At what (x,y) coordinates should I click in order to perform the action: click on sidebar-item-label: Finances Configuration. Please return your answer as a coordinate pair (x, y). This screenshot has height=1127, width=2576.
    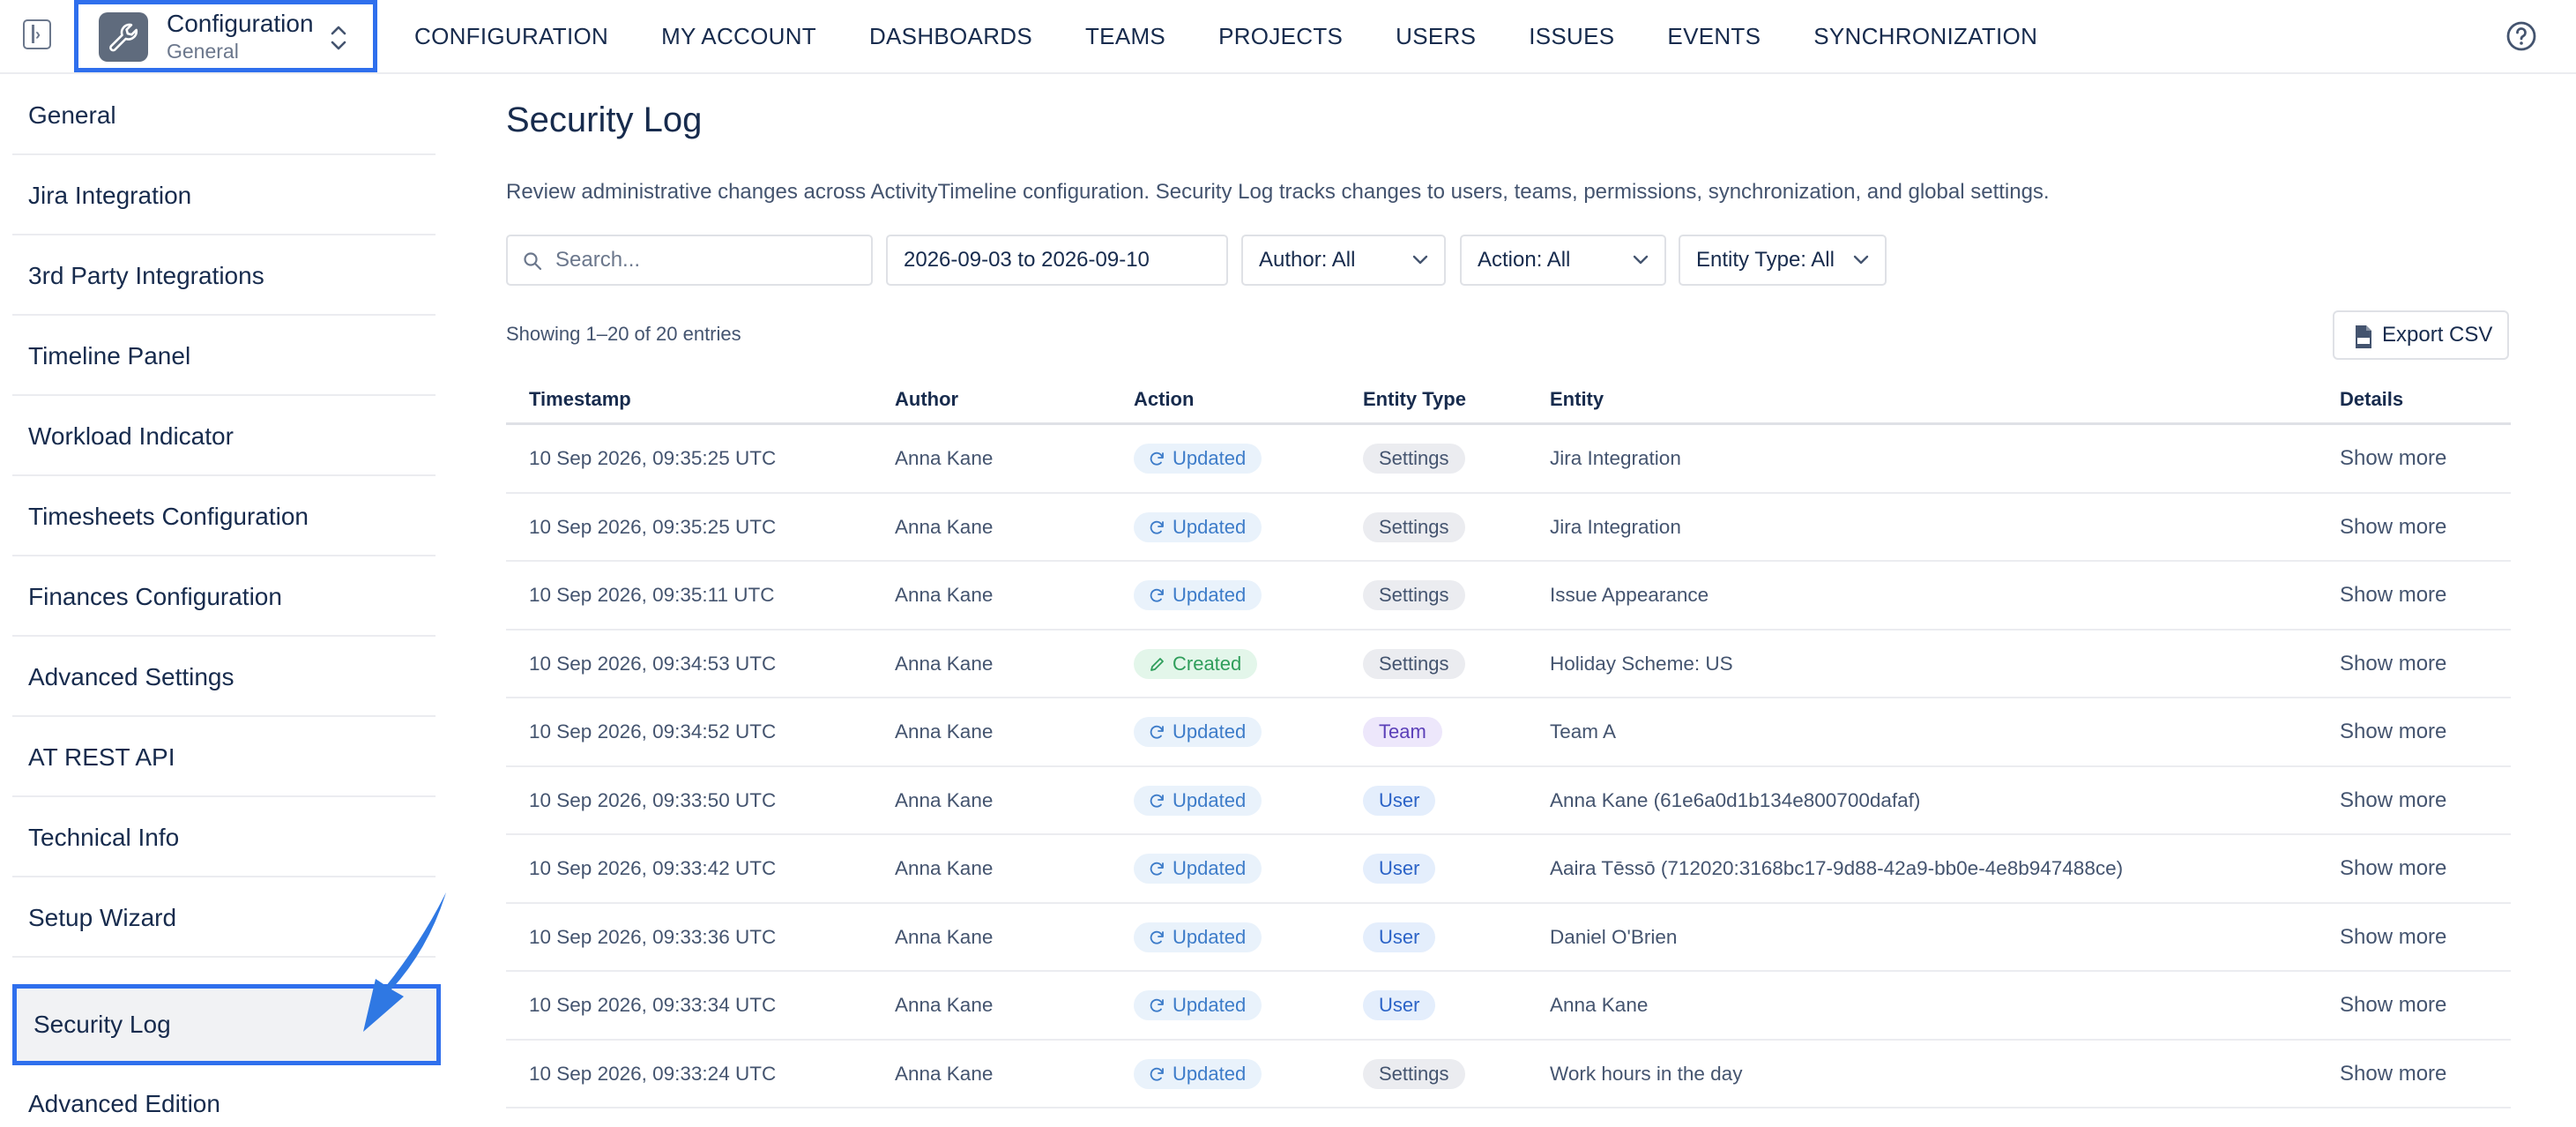
    Looking at the image, I should click on (155, 597).